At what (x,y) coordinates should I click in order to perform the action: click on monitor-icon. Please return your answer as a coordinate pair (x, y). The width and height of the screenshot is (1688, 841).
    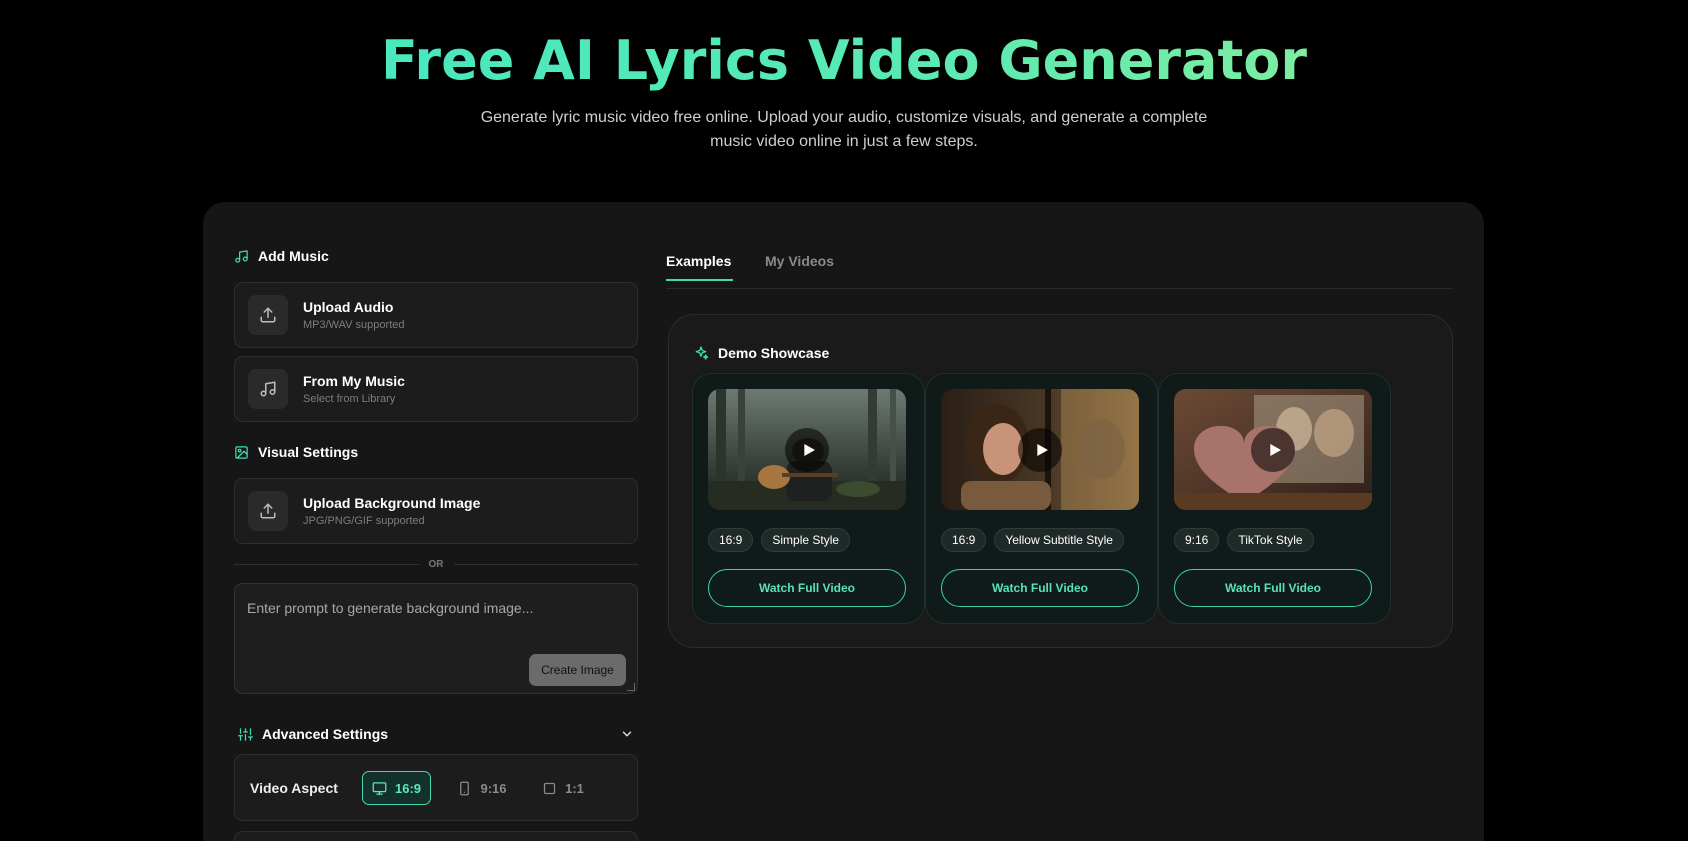
    Looking at the image, I should click on (379, 788).